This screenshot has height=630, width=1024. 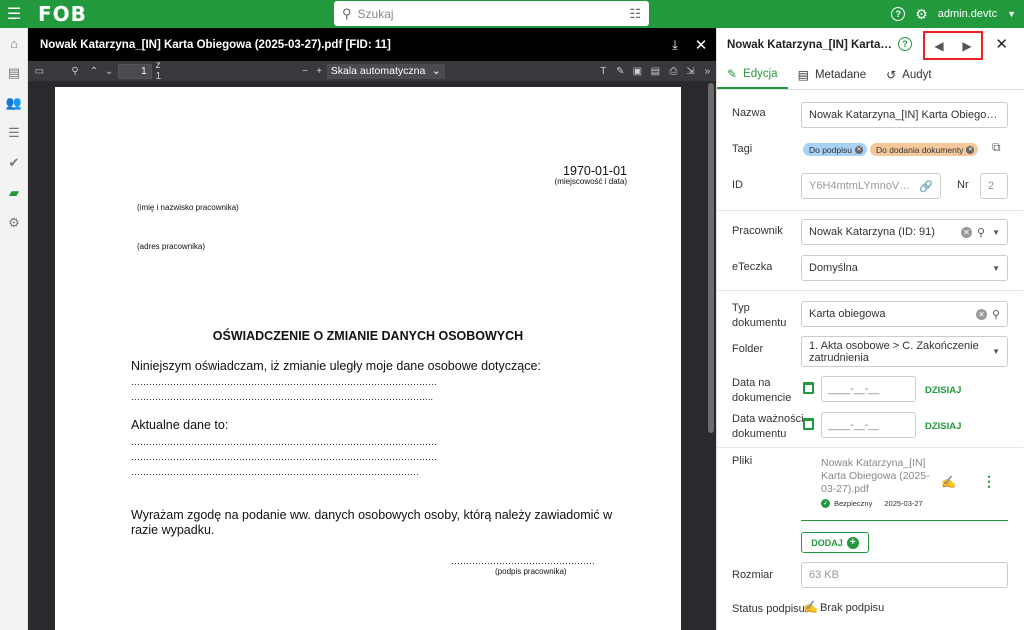 I want to click on side-nav: ⌂ ▤ 👥 ☰ ✔ ▰ ⚙, so click(x=14, y=329).